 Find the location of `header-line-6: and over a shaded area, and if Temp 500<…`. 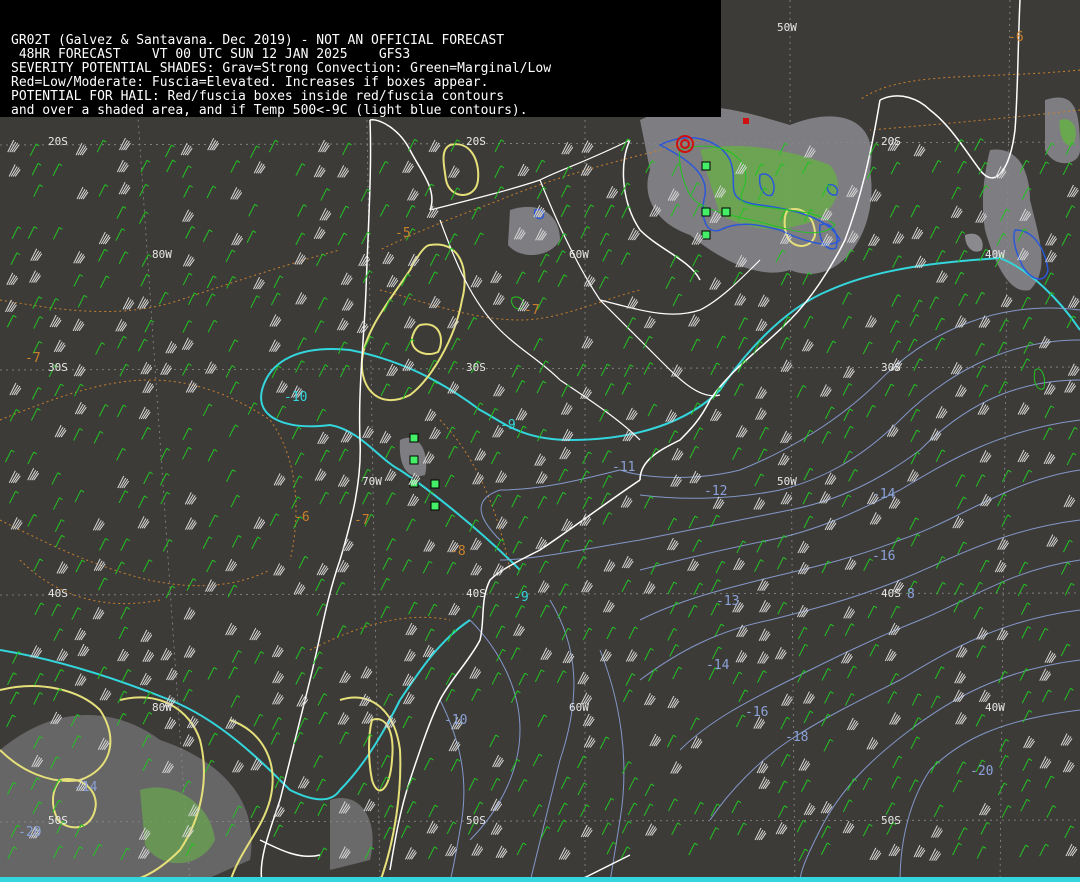

header-line-6: and over a shaded area, and if Temp 500<… is located at coordinates (269, 110).